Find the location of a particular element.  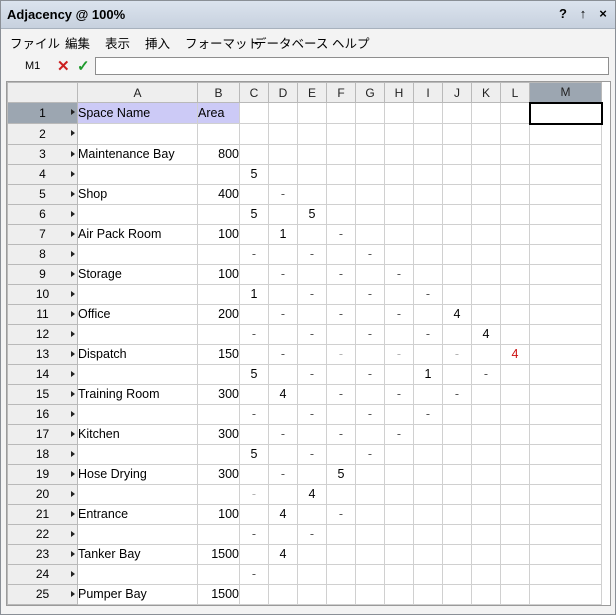

checkmark-icon: ✓ is located at coordinates (83, 66).